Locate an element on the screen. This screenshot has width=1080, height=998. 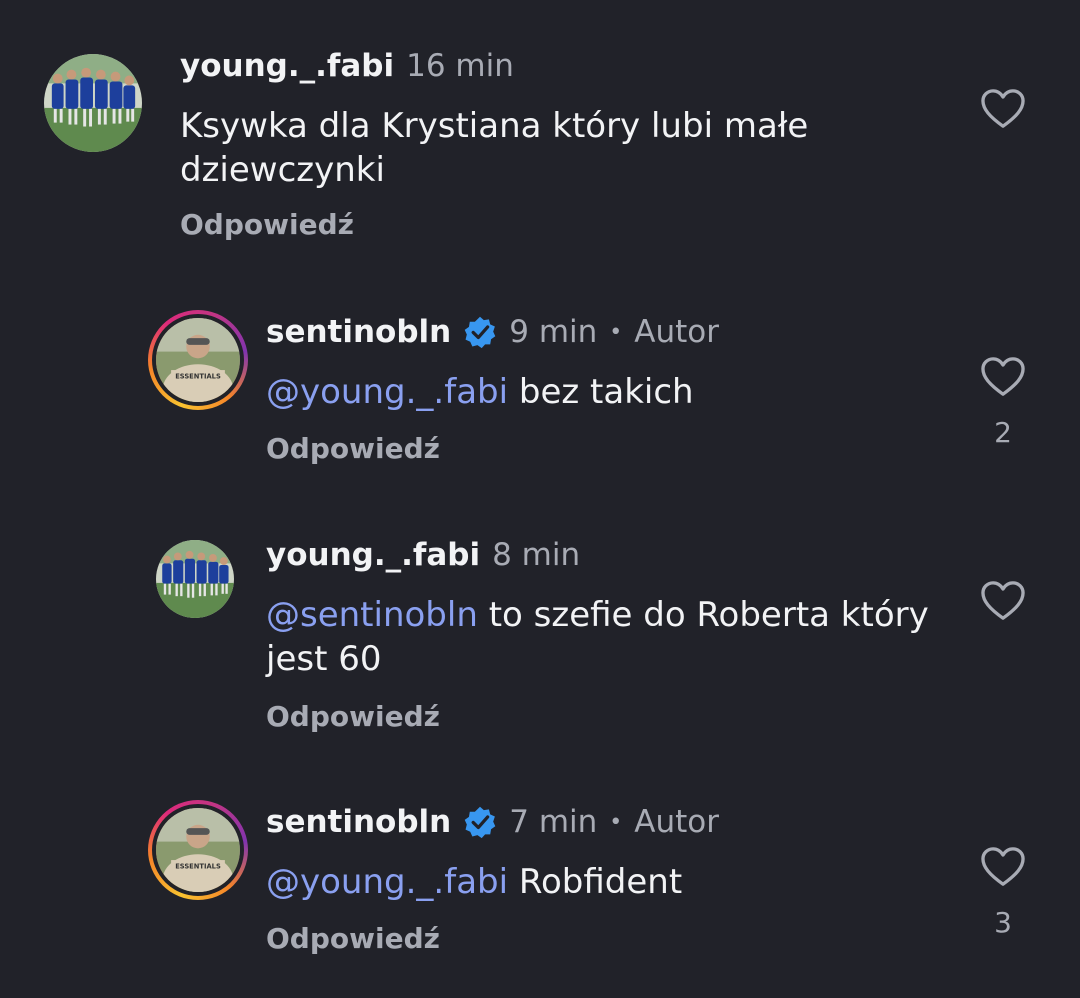
comment-text: @young._.fabi Robfident is located at coordinates (616, 882).